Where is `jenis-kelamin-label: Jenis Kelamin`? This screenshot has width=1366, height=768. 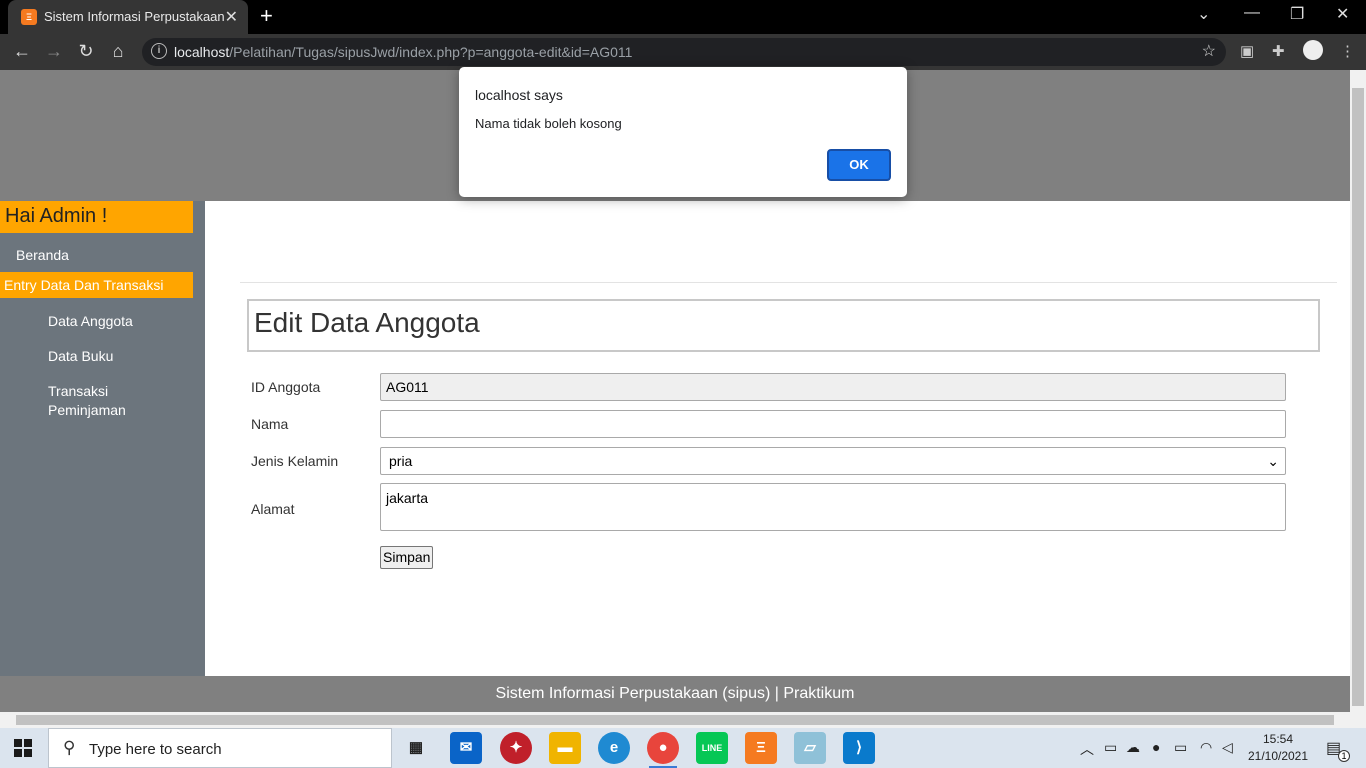 jenis-kelamin-label: Jenis Kelamin is located at coordinates (295, 461).